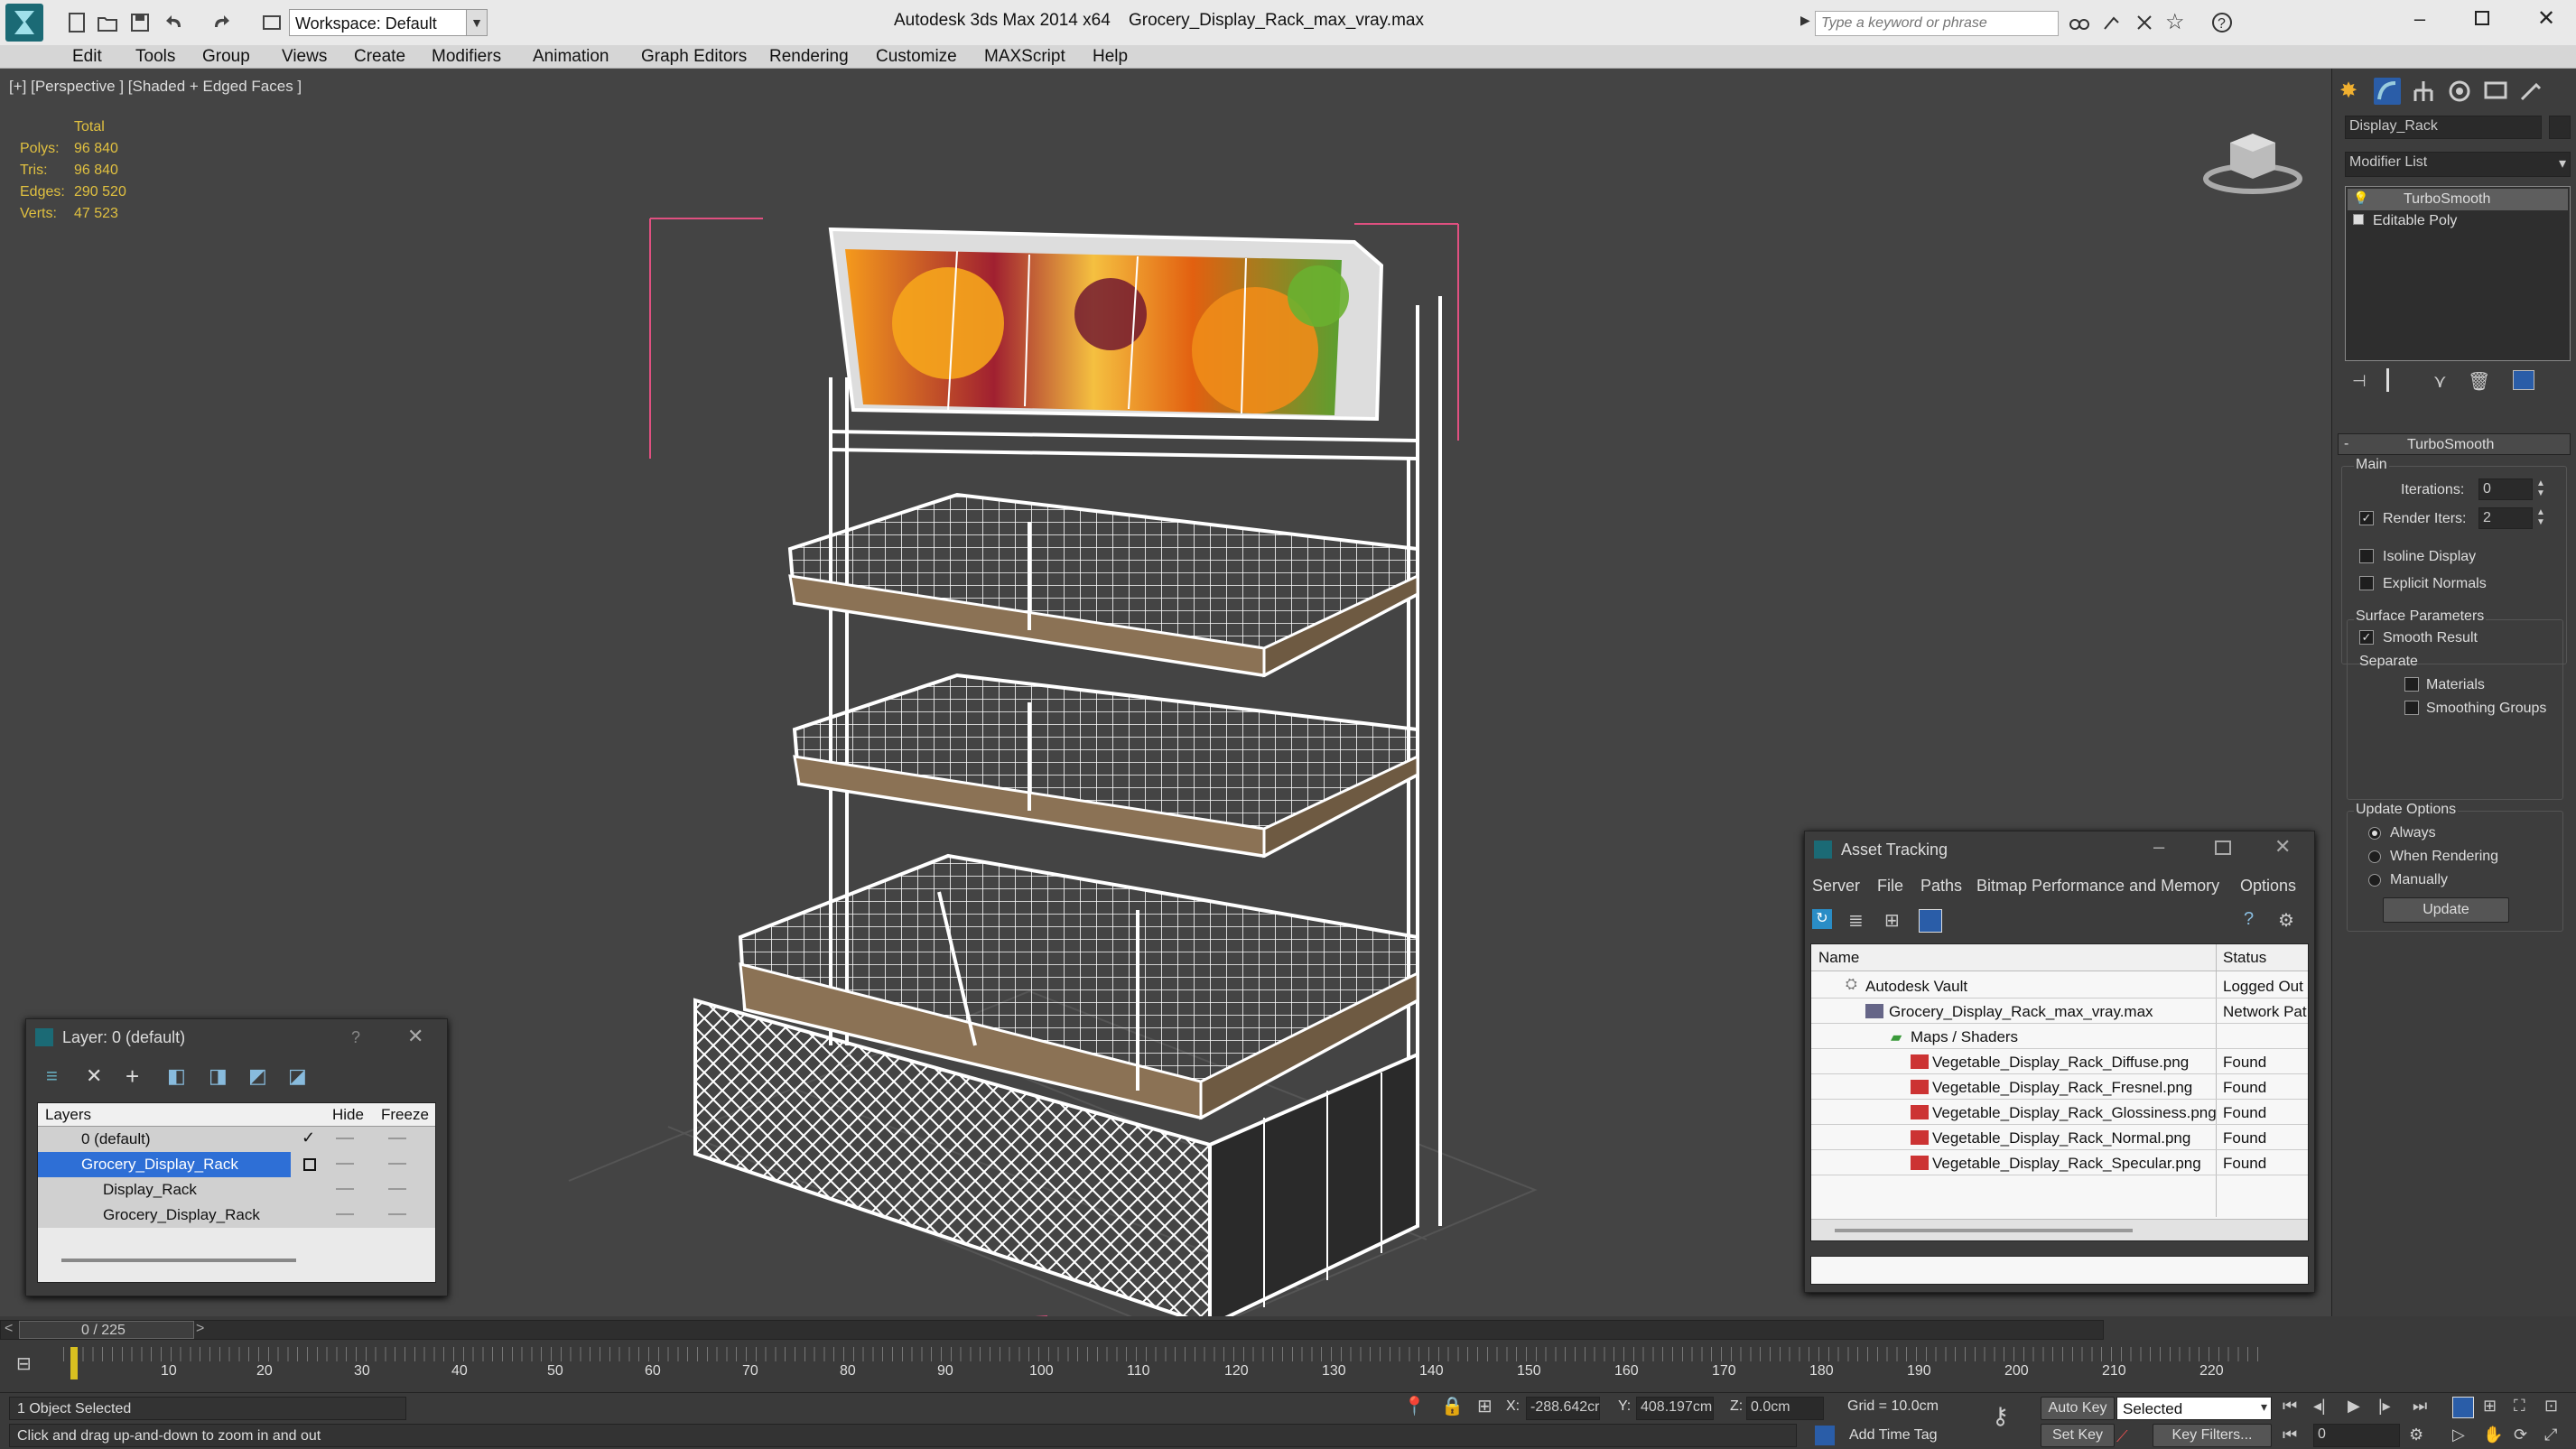 The image size is (2576, 1449). Describe the element at coordinates (2078, 1408) in the screenshot. I see `auto-key-button: Auto Key` at that location.